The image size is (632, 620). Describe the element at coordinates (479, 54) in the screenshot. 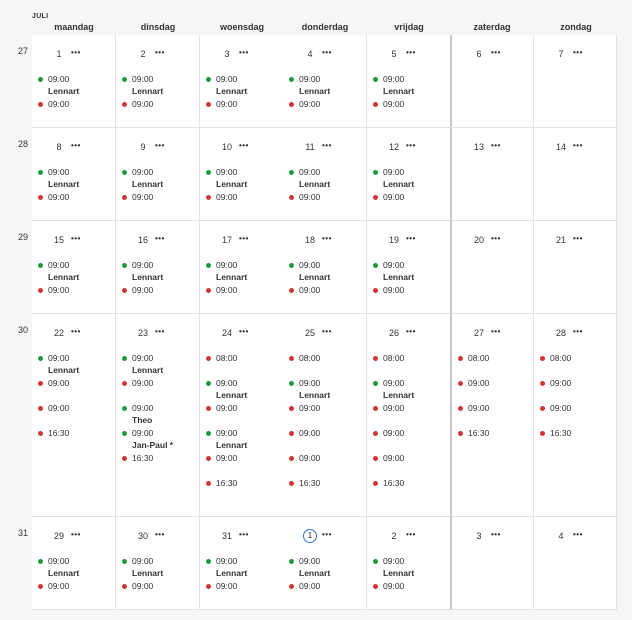

I see `day-number: 6` at that location.